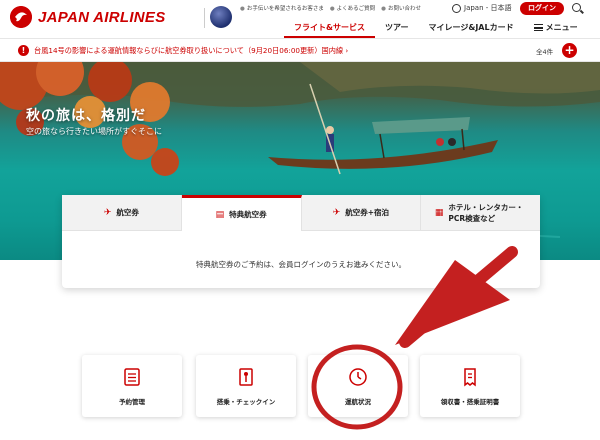  I want to click on login-button: ログイン, so click(542, 8).